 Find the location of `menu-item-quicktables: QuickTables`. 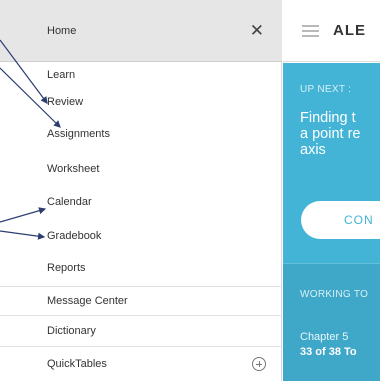

menu-item-quicktables: QuickTables is located at coordinates (141, 363).